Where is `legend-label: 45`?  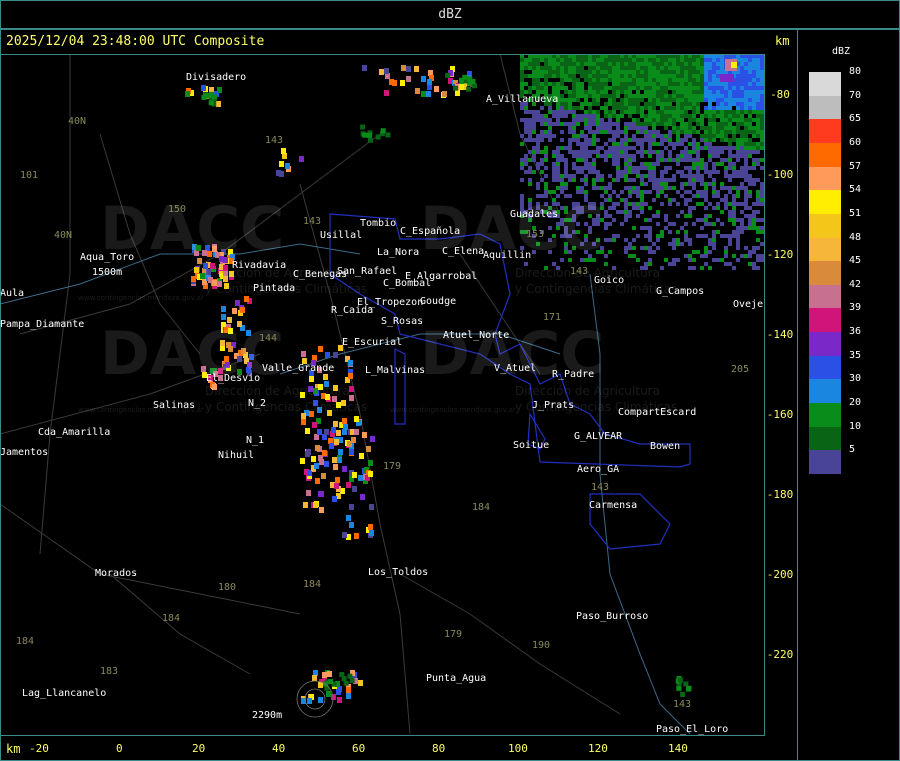
legend-label: 45 is located at coordinates (855, 261).